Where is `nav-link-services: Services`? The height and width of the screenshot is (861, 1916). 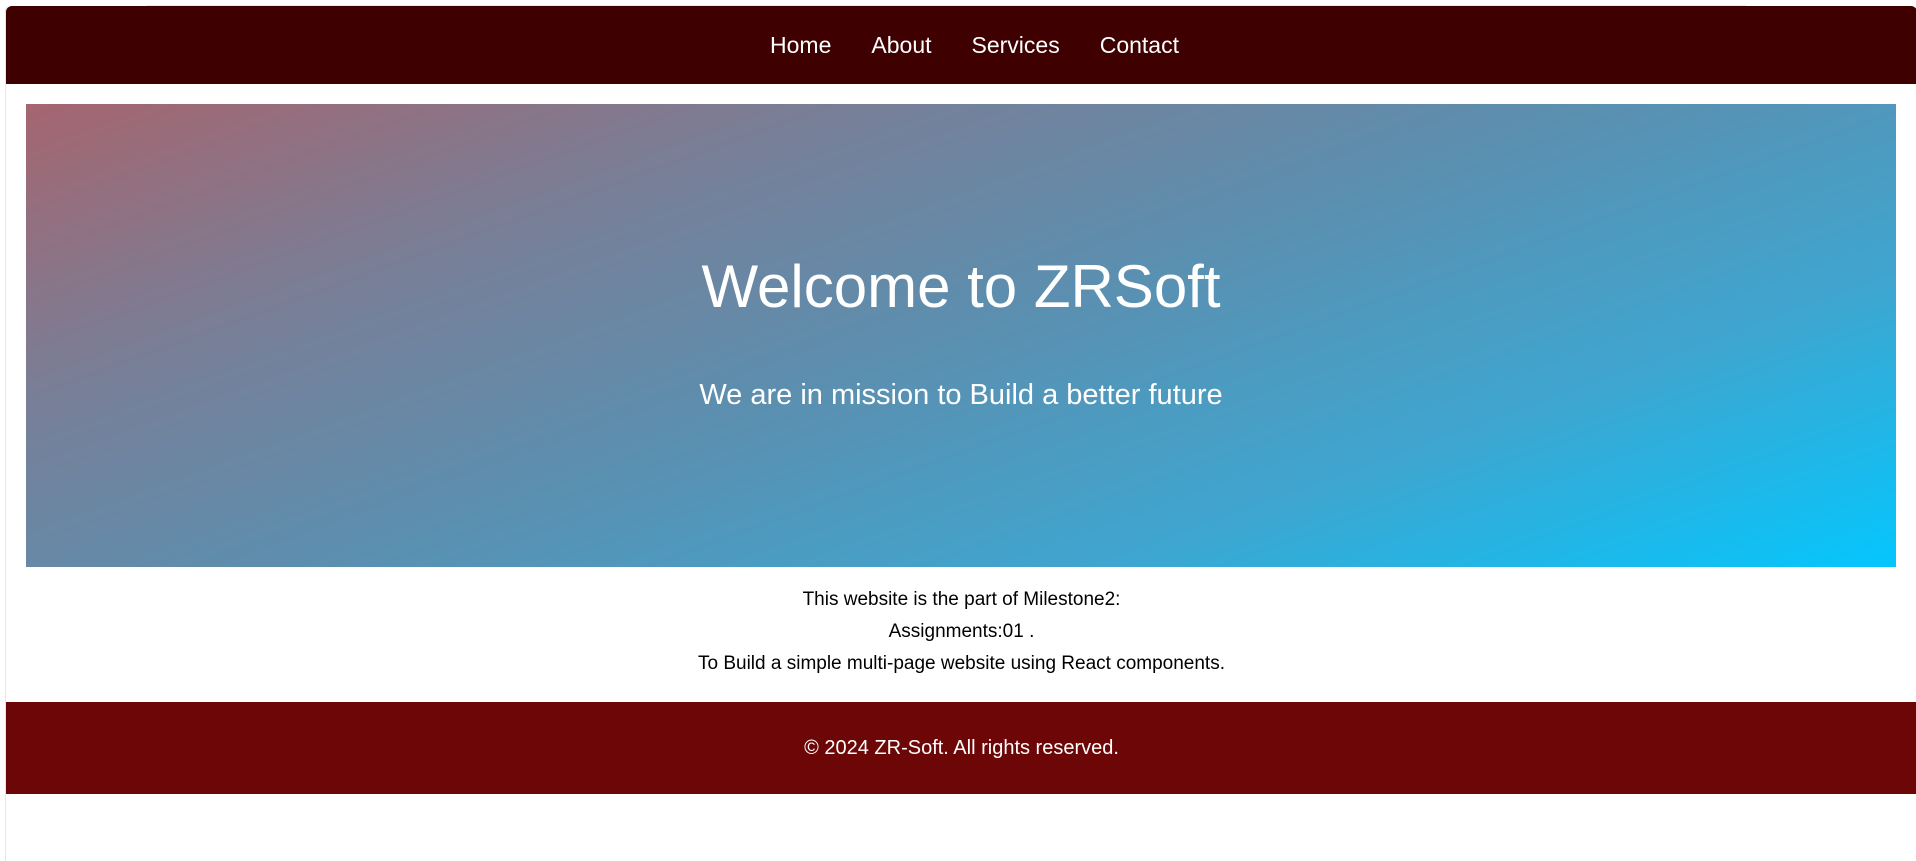
nav-link-services: Services is located at coordinates (1016, 45).